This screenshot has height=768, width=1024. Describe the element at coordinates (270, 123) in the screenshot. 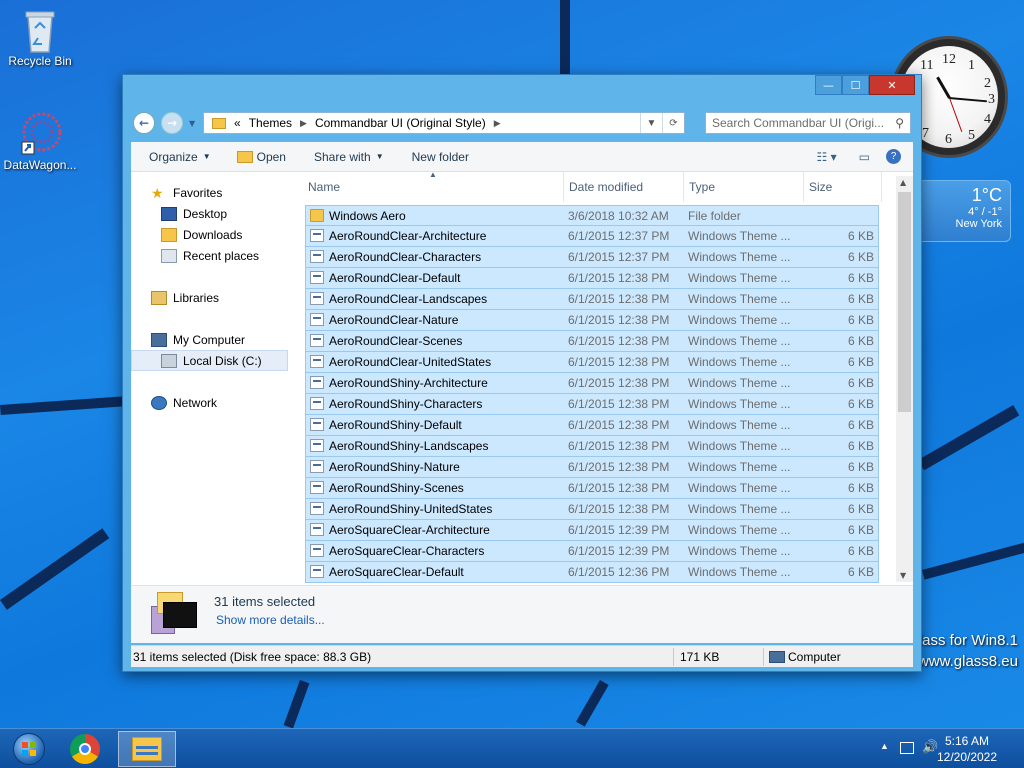

I see `breadcrumb-themes: Themes` at that location.